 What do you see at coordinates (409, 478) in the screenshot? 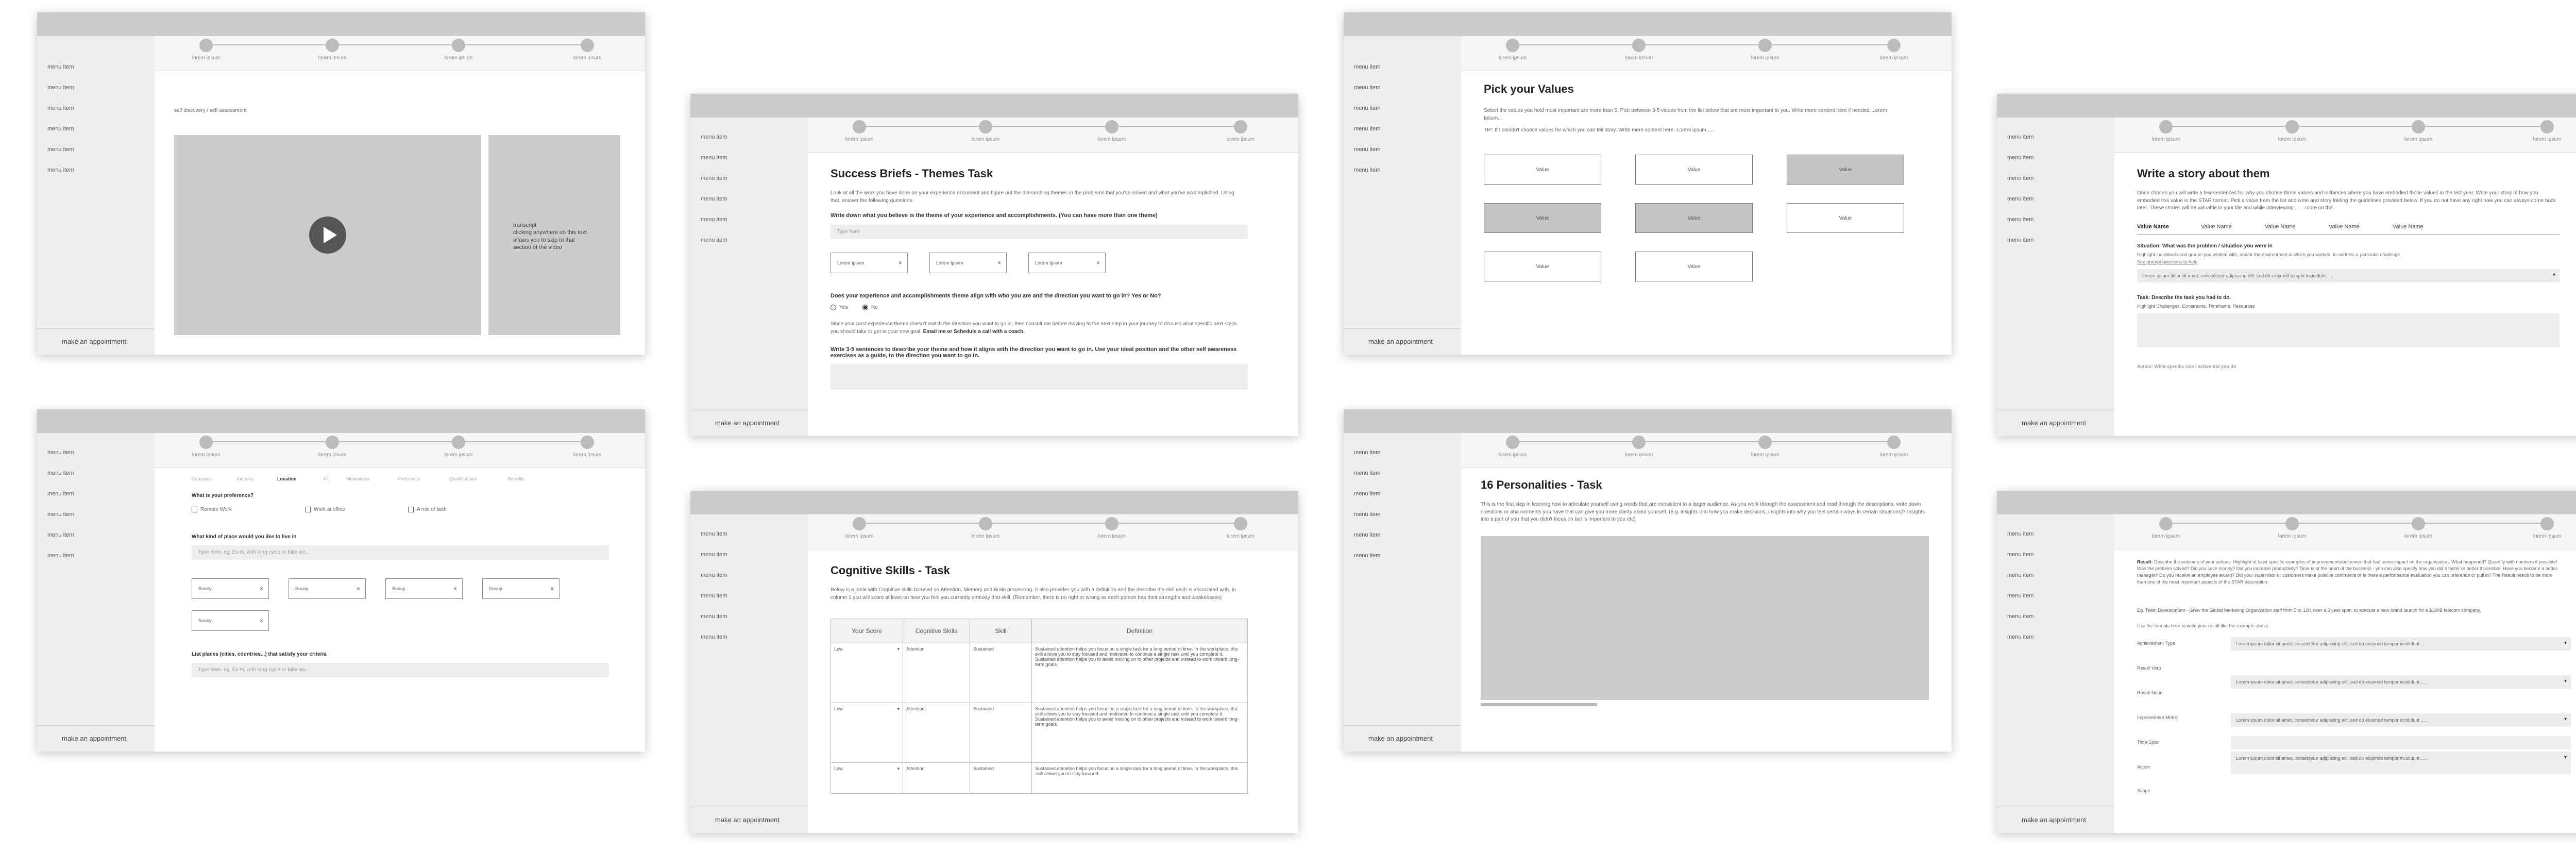
I see `crumb: Preference` at bounding box center [409, 478].